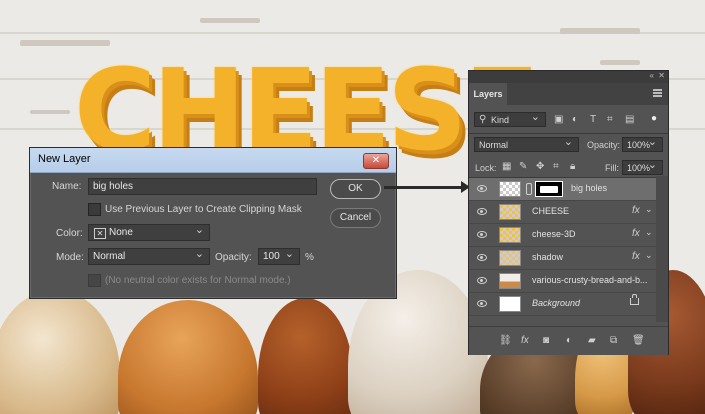  Describe the element at coordinates (202, 186) in the screenshot. I see `layer-name-input: big holes` at that location.